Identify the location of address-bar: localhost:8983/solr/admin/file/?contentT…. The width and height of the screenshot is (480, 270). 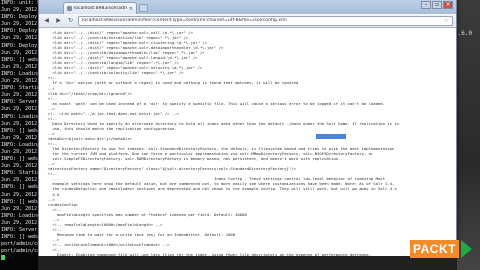
(265, 20).